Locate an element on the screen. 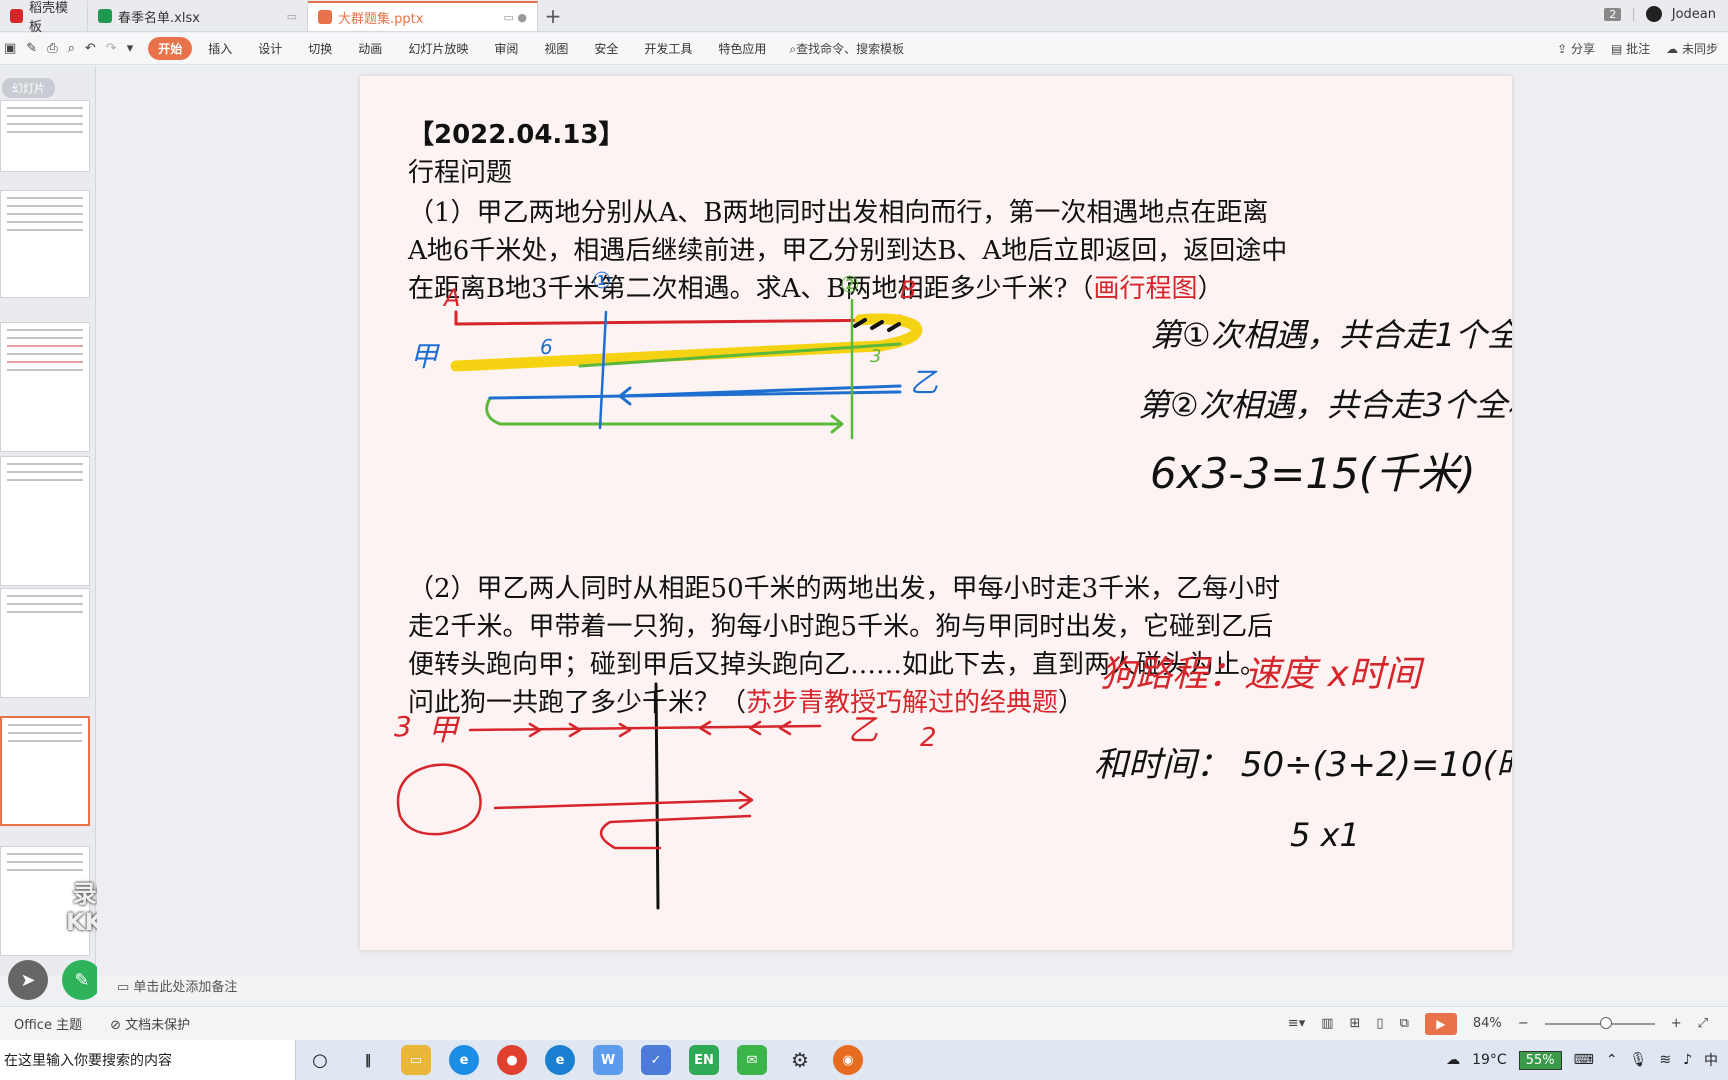 The image size is (1728, 1080). window-count-badge: 2 is located at coordinates (1613, 14).